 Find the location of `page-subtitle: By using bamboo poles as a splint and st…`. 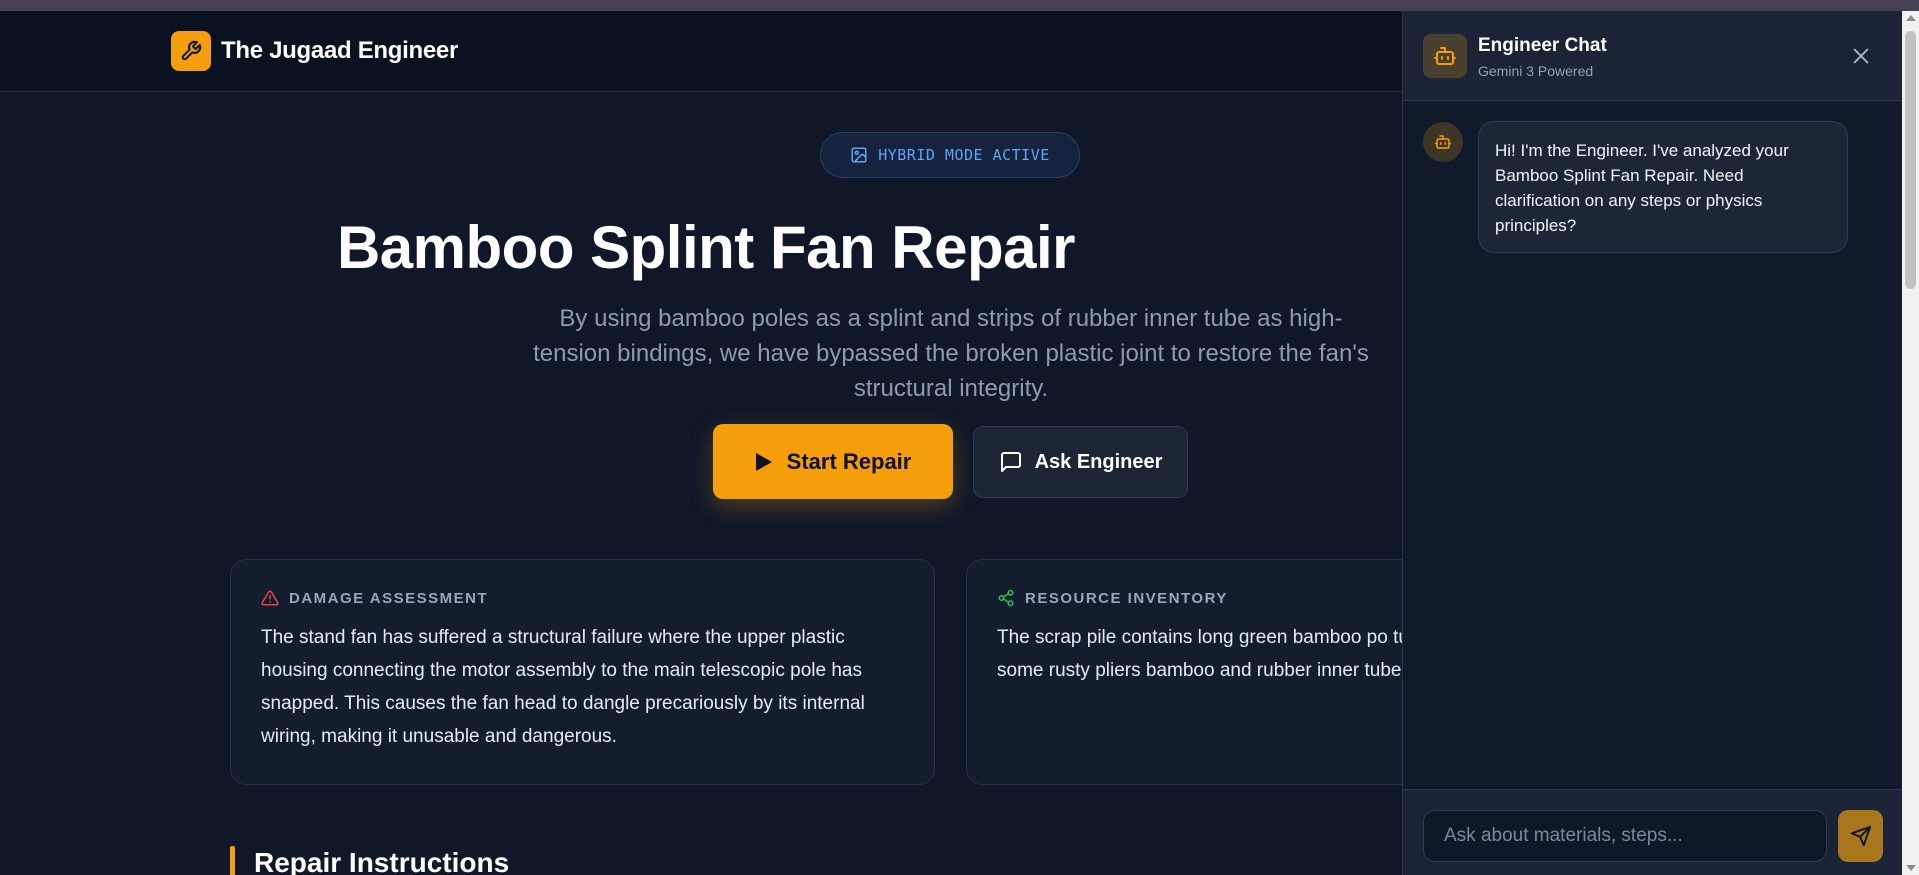

page-subtitle: By using bamboo poles as a splint and st… is located at coordinates (951, 353).